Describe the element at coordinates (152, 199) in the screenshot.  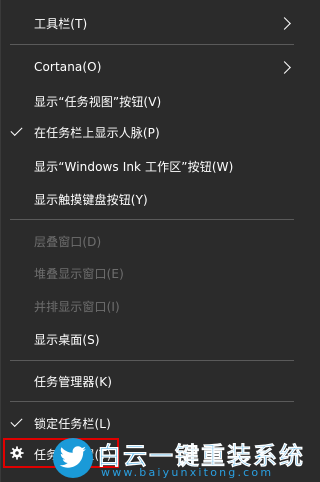
I see `menu-item-show-touch-keyboard: 显示触摸键盘按钮(Y)` at that location.